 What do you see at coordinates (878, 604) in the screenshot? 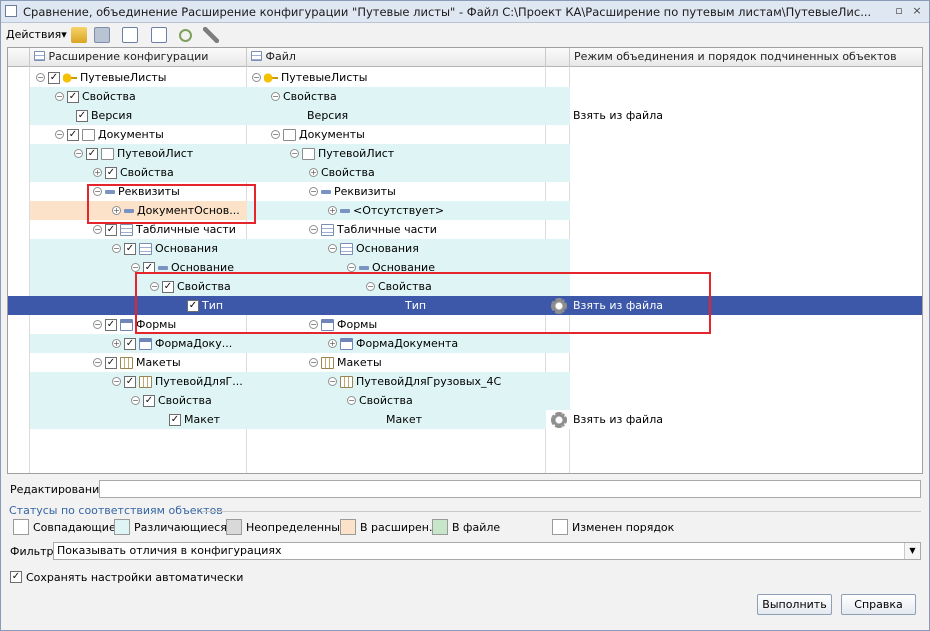
I see `help-button: Справка` at bounding box center [878, 604].